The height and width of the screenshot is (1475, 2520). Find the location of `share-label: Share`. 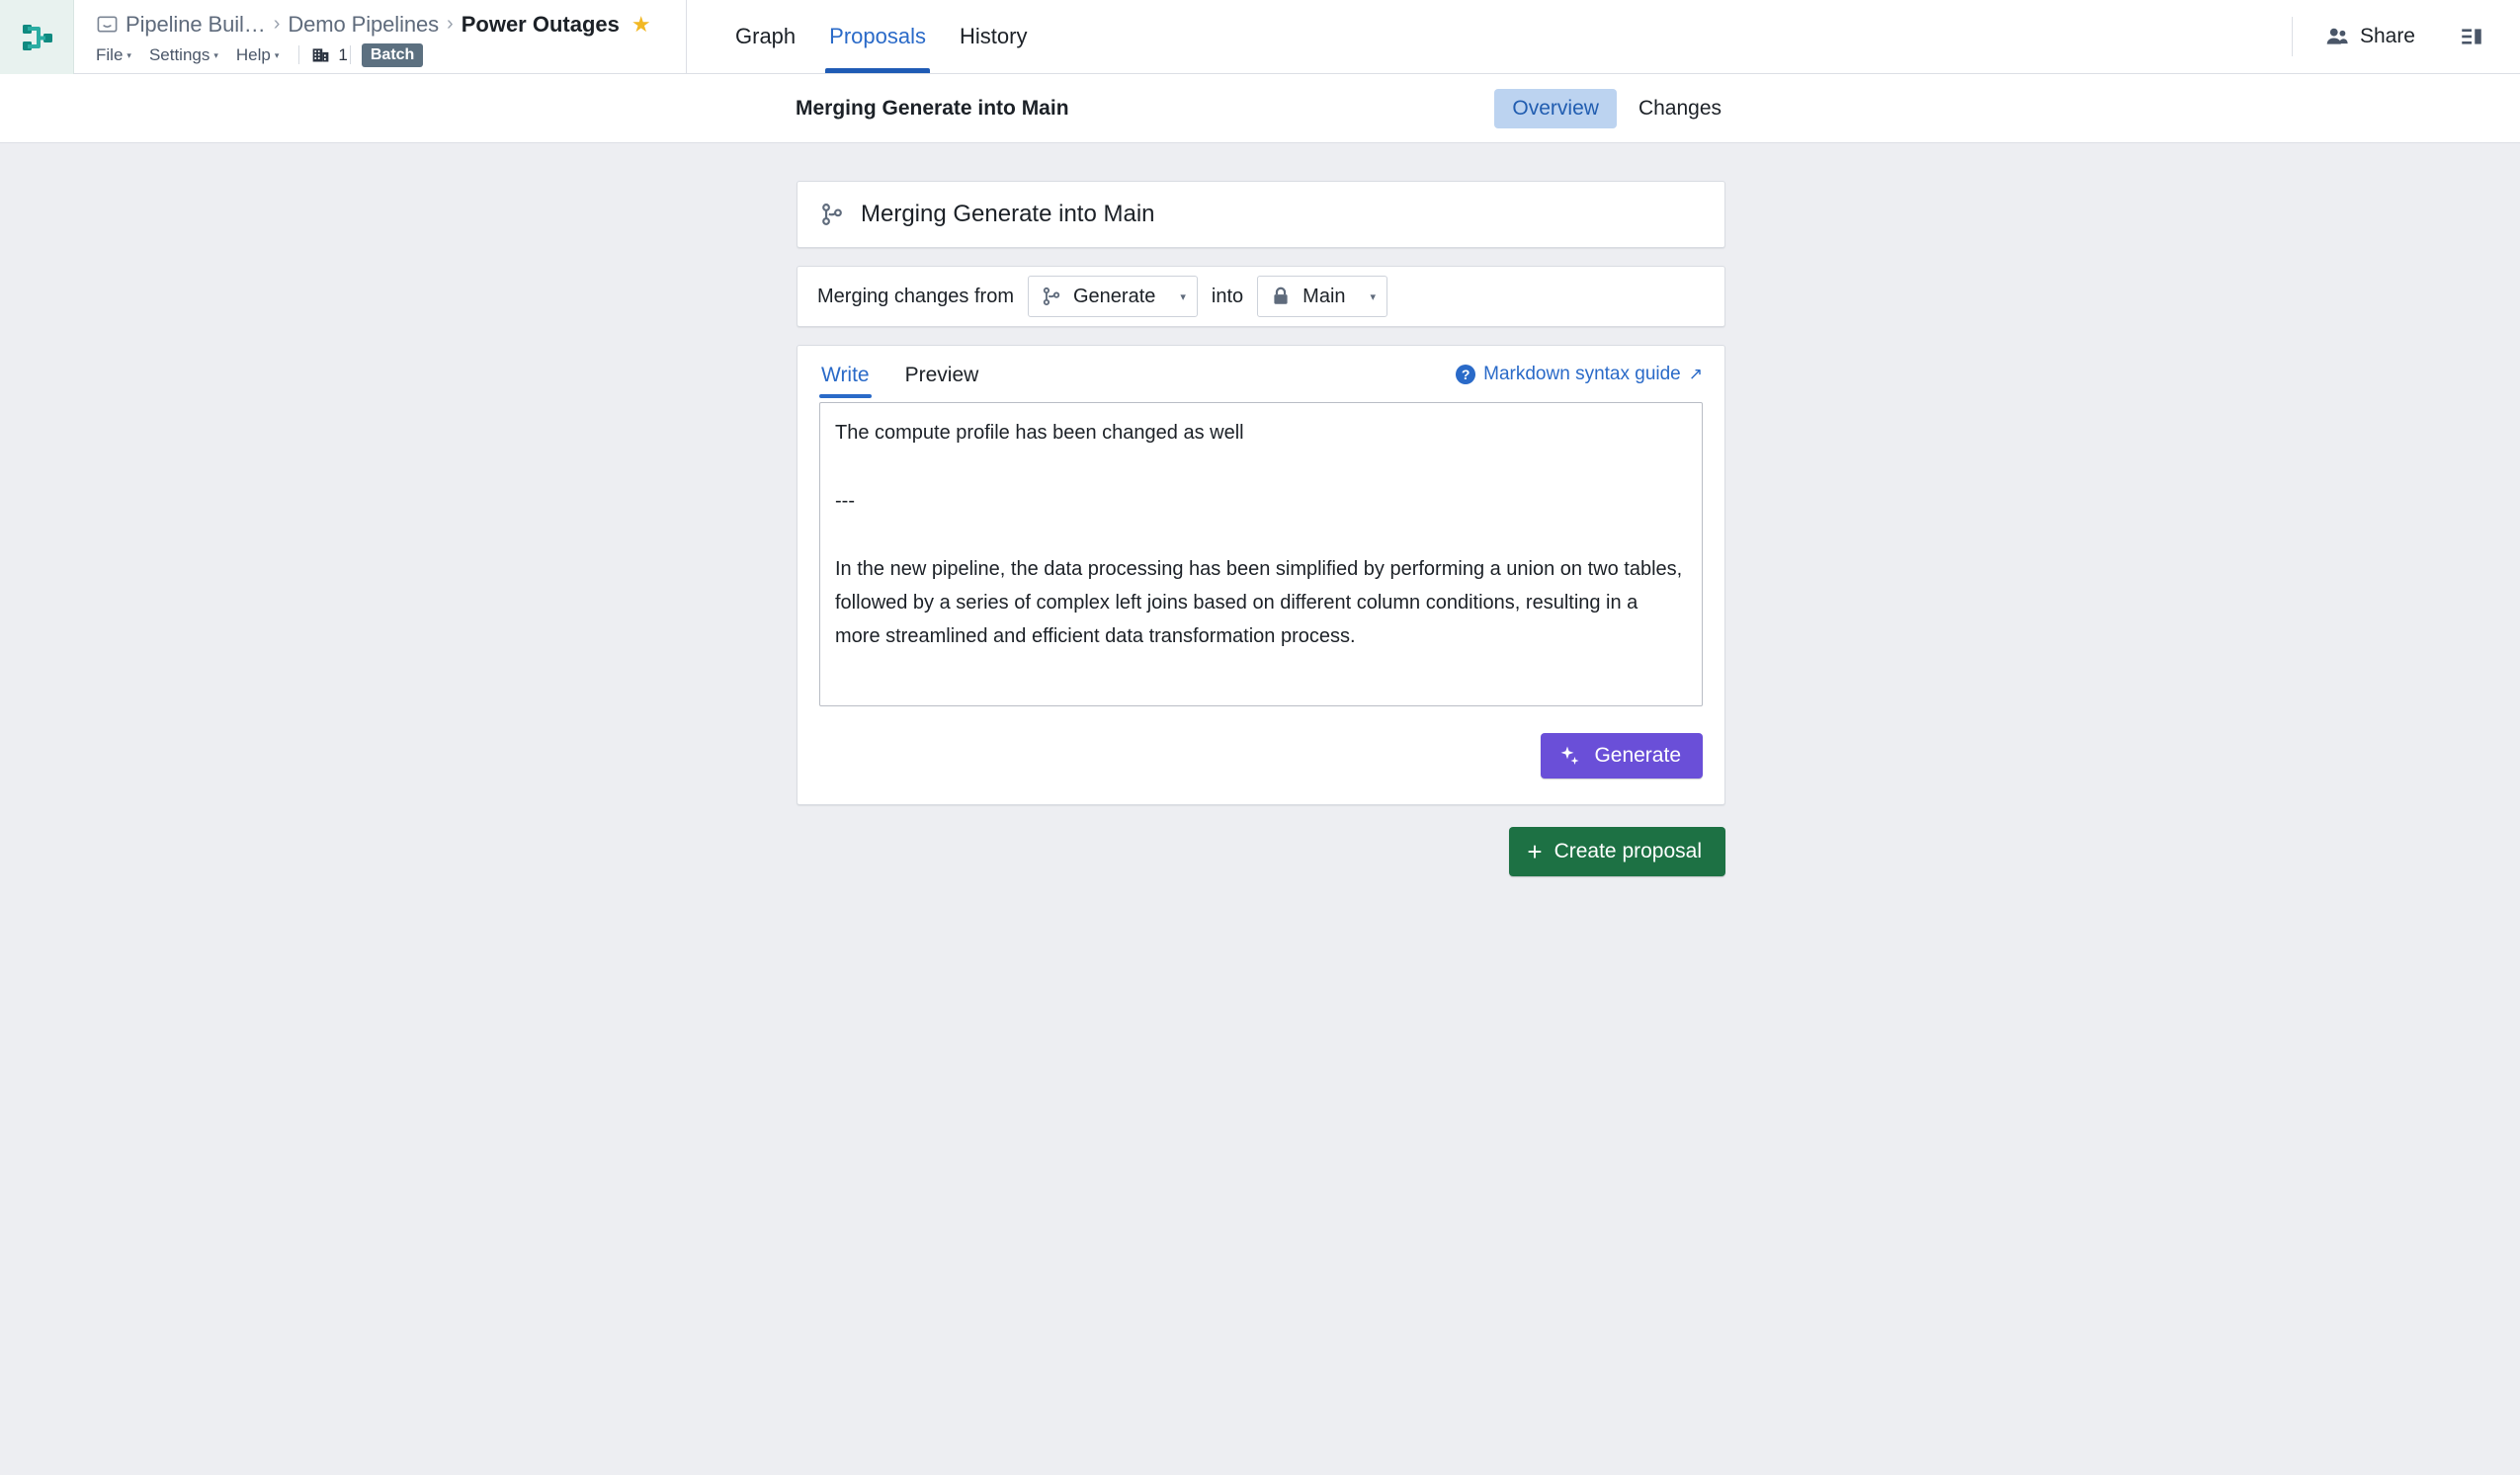

share-label: Share is located at coordinates (2387, 36).